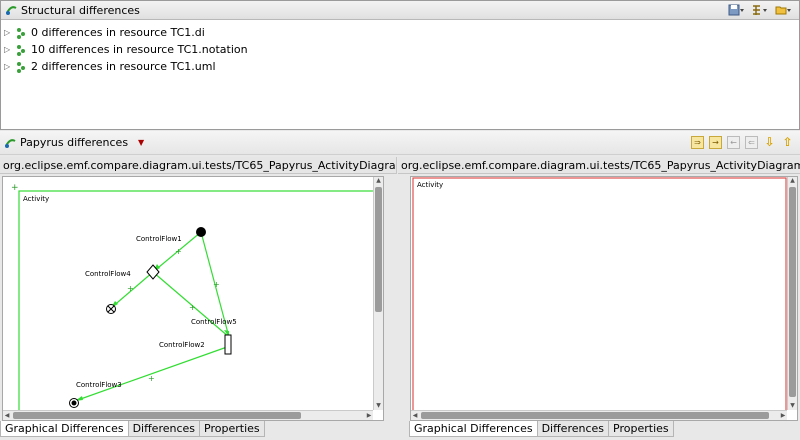  I want to click on save-dropdown-button, so click(736, 10).